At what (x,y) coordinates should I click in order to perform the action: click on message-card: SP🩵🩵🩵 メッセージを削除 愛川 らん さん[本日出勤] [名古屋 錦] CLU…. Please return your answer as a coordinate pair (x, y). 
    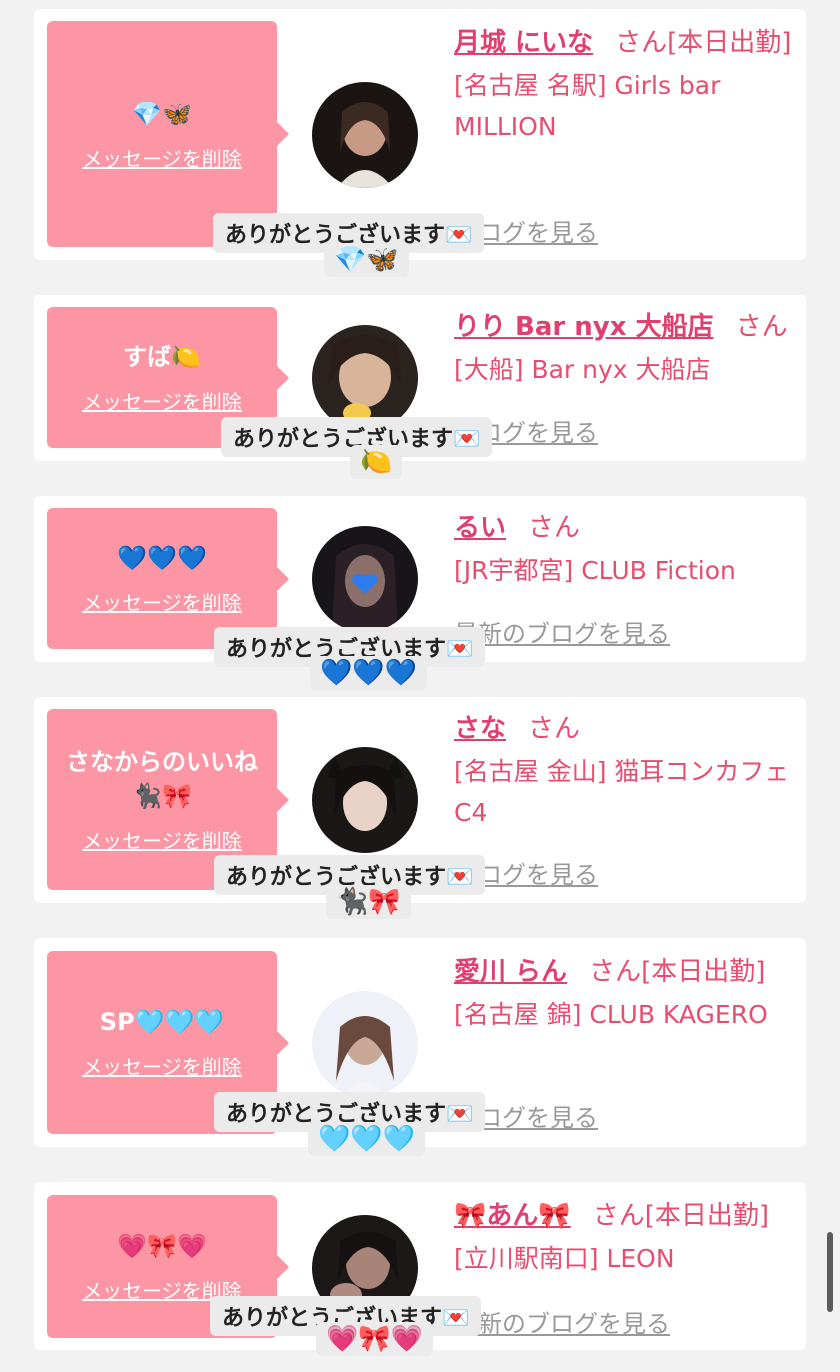
    Looking at the image, I should click on (420, 1047).